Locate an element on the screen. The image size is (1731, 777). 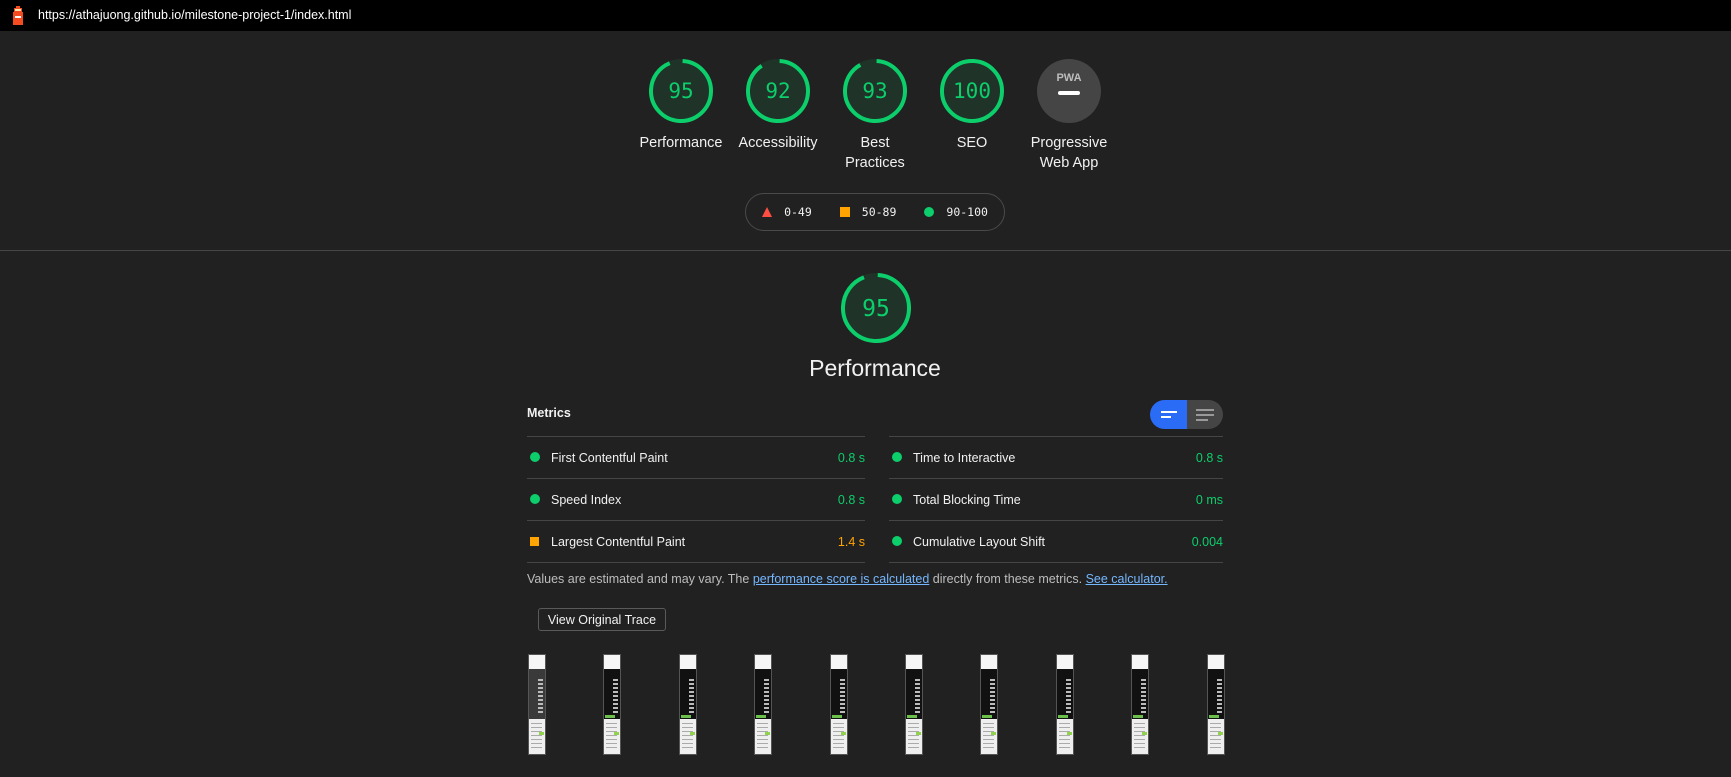
dash-icon is located at coordinates (1069, 93).